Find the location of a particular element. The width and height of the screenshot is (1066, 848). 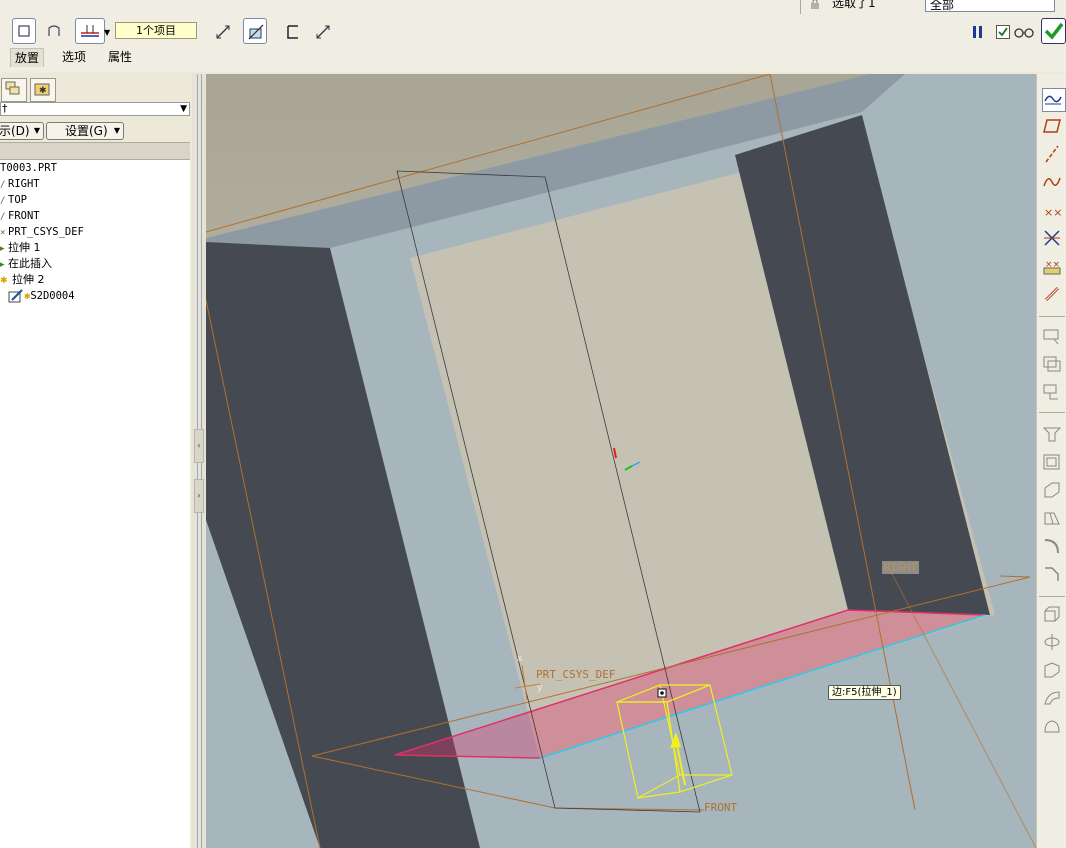

verify-button is located at coordinates (1024, 32).